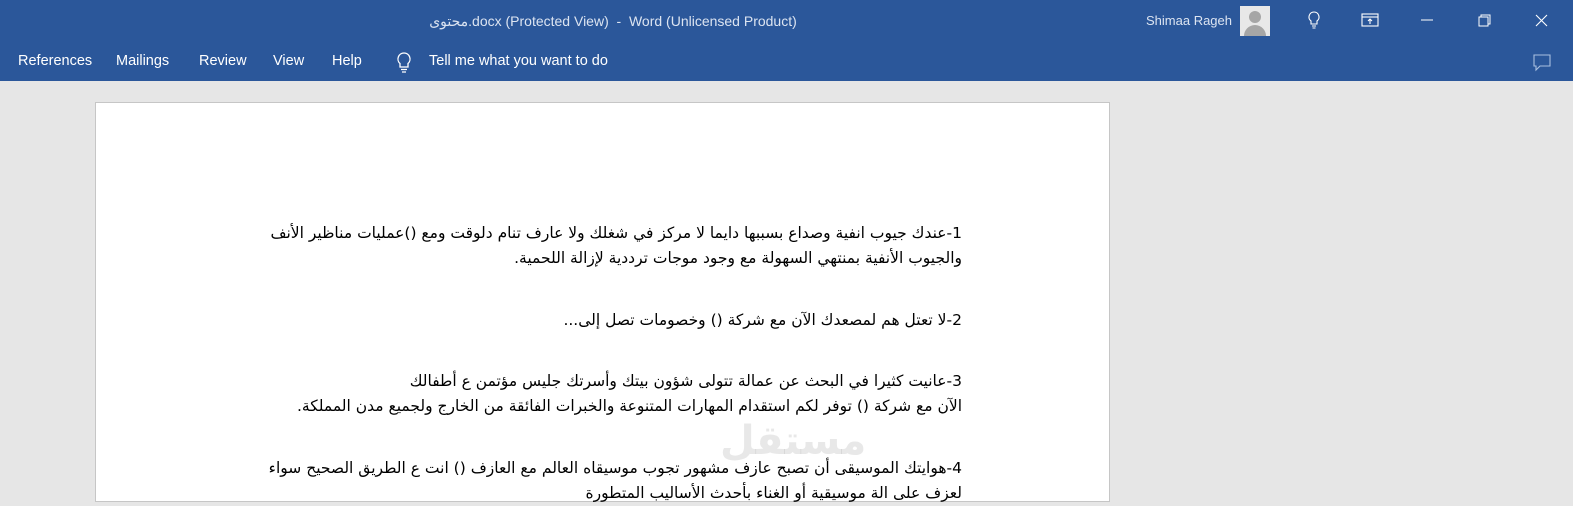 The width and height of the screenshot is (1573, 506). What do you see at coordinates (1542, 62) in the screenshot?
I see `comments-icon` at bounding box center [1542, 62].